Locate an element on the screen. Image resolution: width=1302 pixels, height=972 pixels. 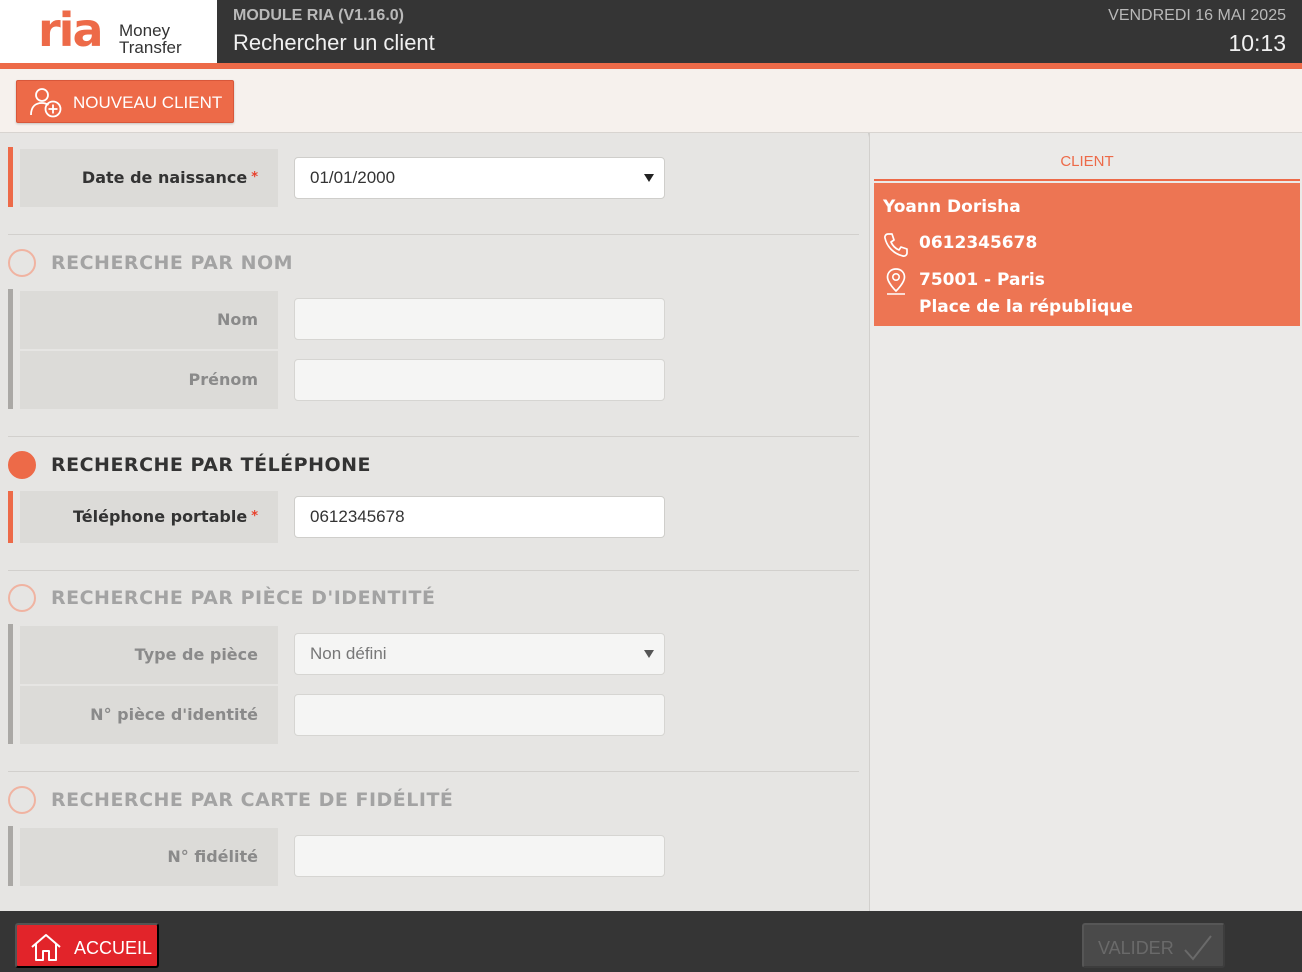
logo-wordmark: ria is located at coordinates (70, 30).